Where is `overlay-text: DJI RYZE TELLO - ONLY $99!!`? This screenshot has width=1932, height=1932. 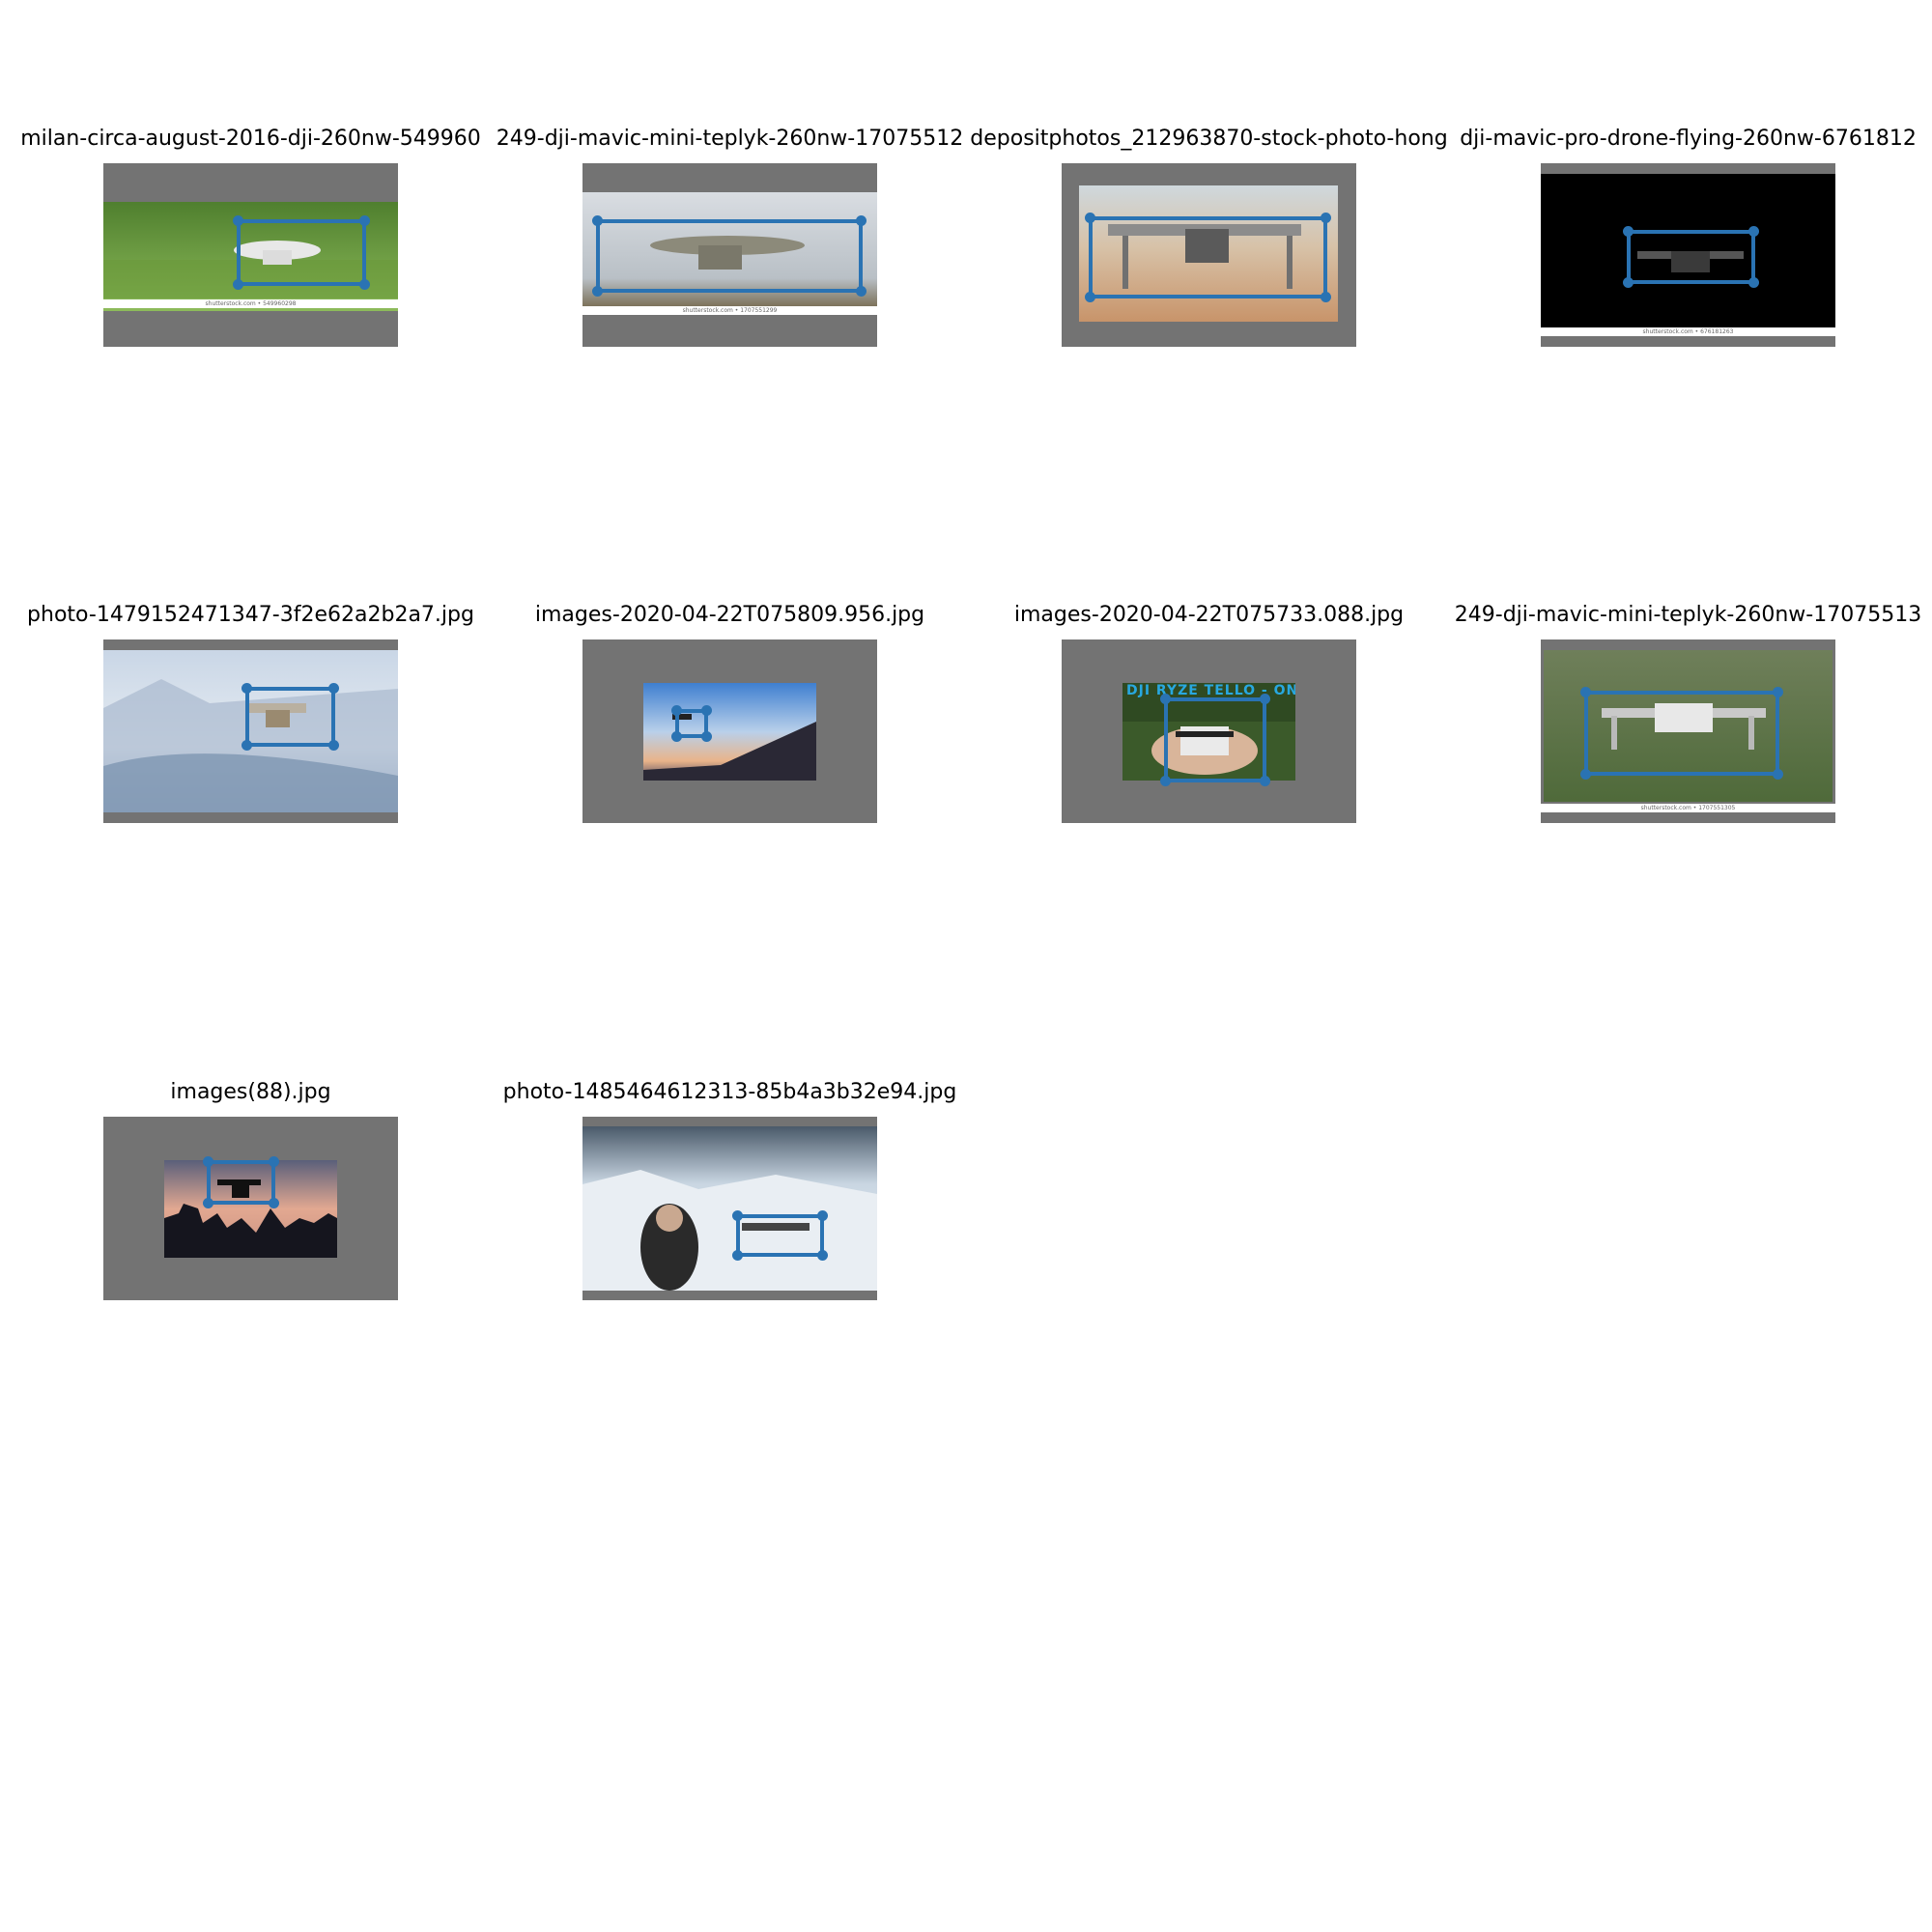
overlay-text: DJI RYZE TELLO - ONLY $99!! is located at coordinates (1210, 690).